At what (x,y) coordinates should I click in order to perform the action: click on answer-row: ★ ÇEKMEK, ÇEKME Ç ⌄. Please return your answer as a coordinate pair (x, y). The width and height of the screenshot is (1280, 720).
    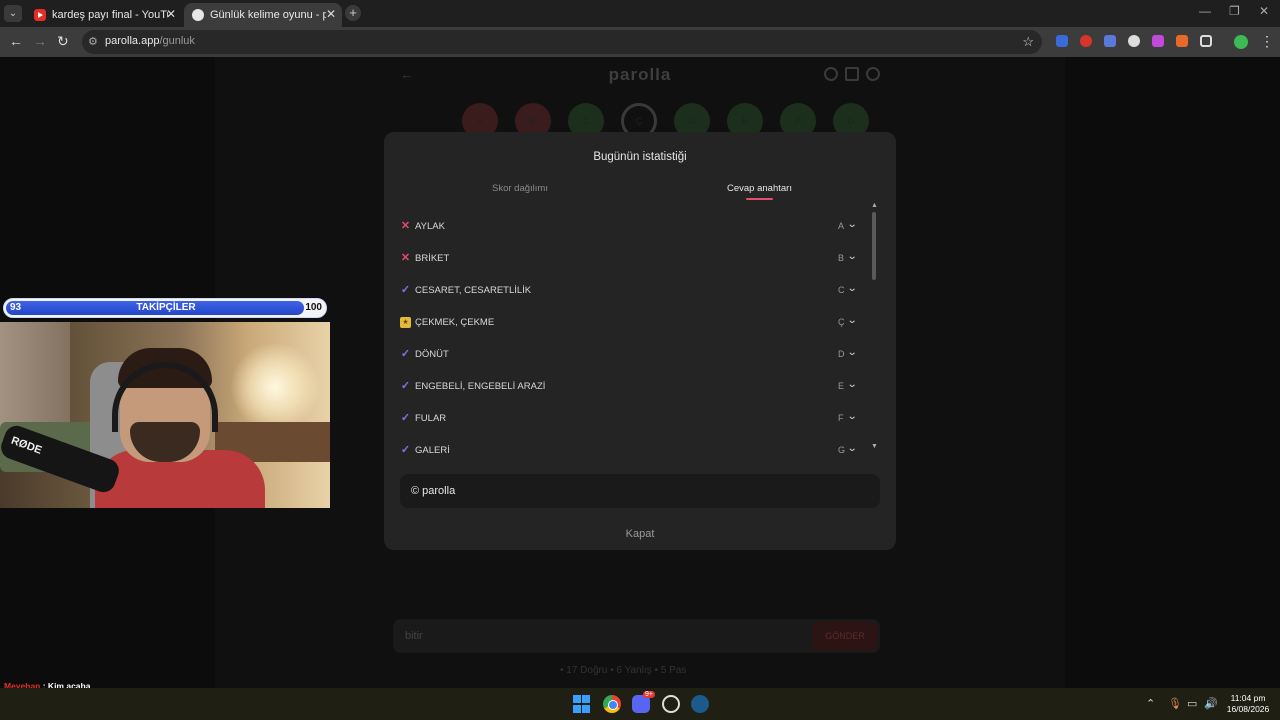
    Looking at the image, I should click on (631, 323).